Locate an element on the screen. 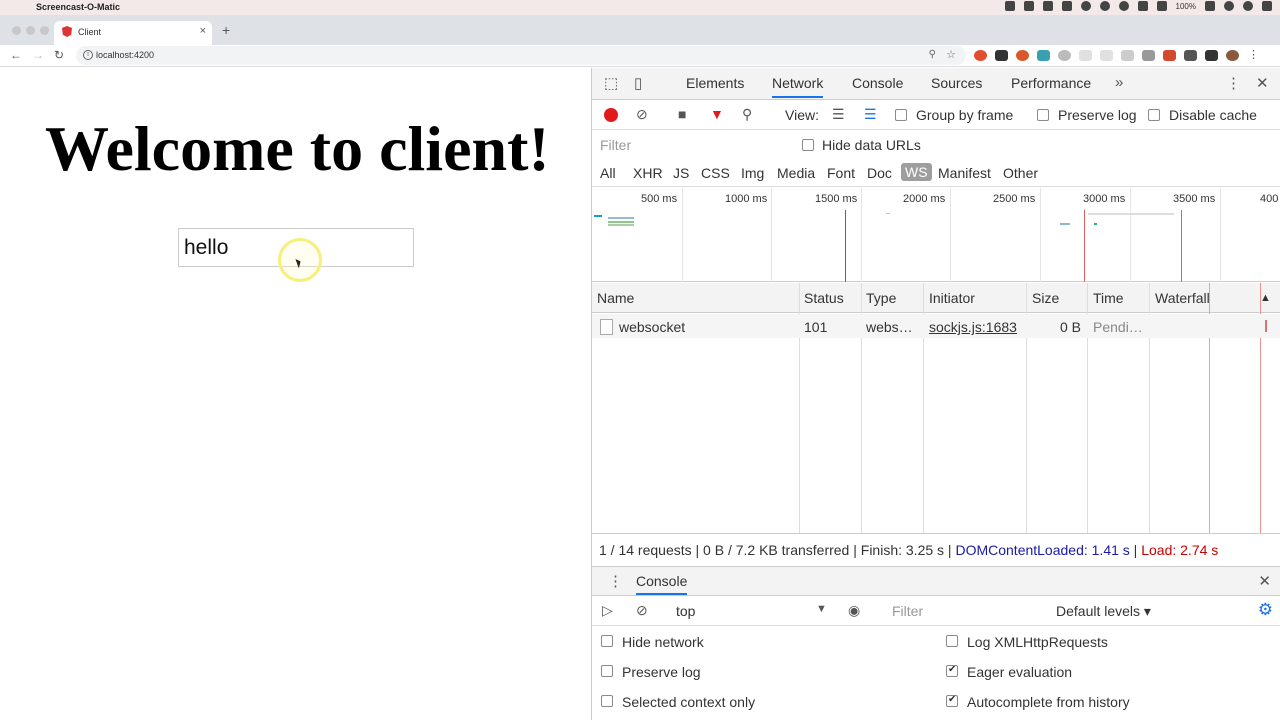 This screenshot has width=1280, height=720. column-waterfall: Waterfall is located at coordinates (1182, 298).